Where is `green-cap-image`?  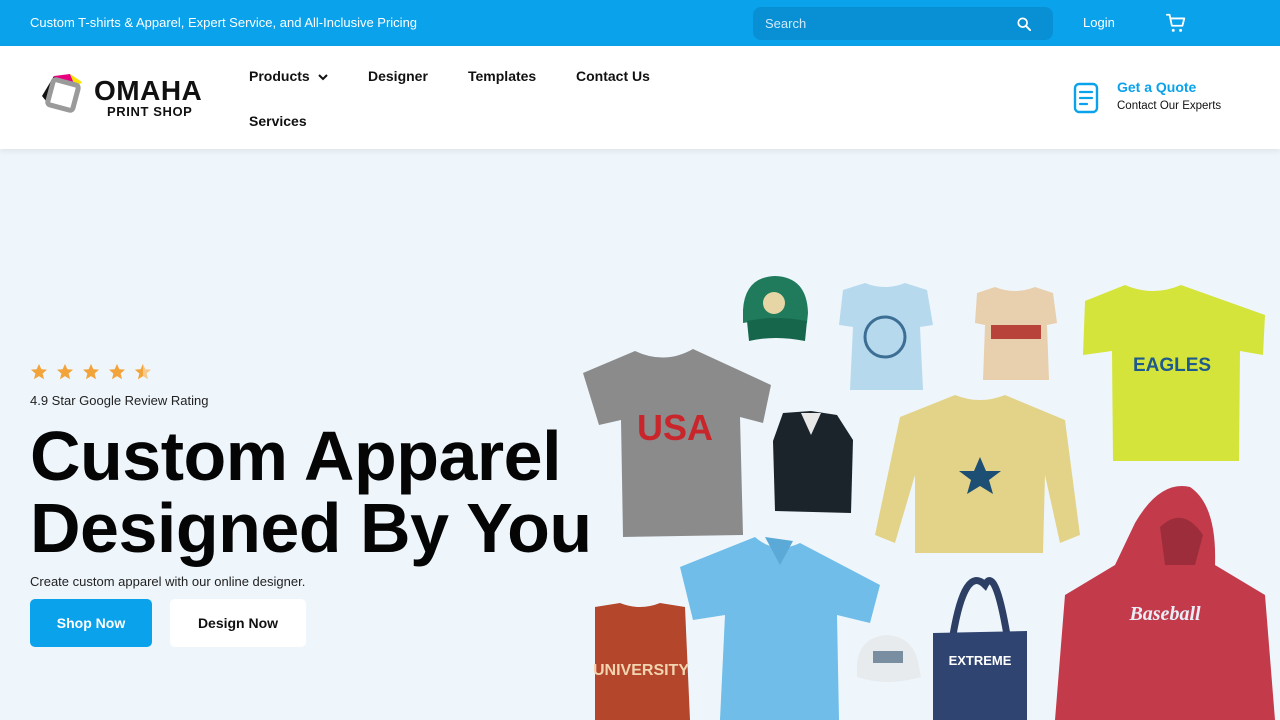
green-cap-image is located at coordinates (775, 308).